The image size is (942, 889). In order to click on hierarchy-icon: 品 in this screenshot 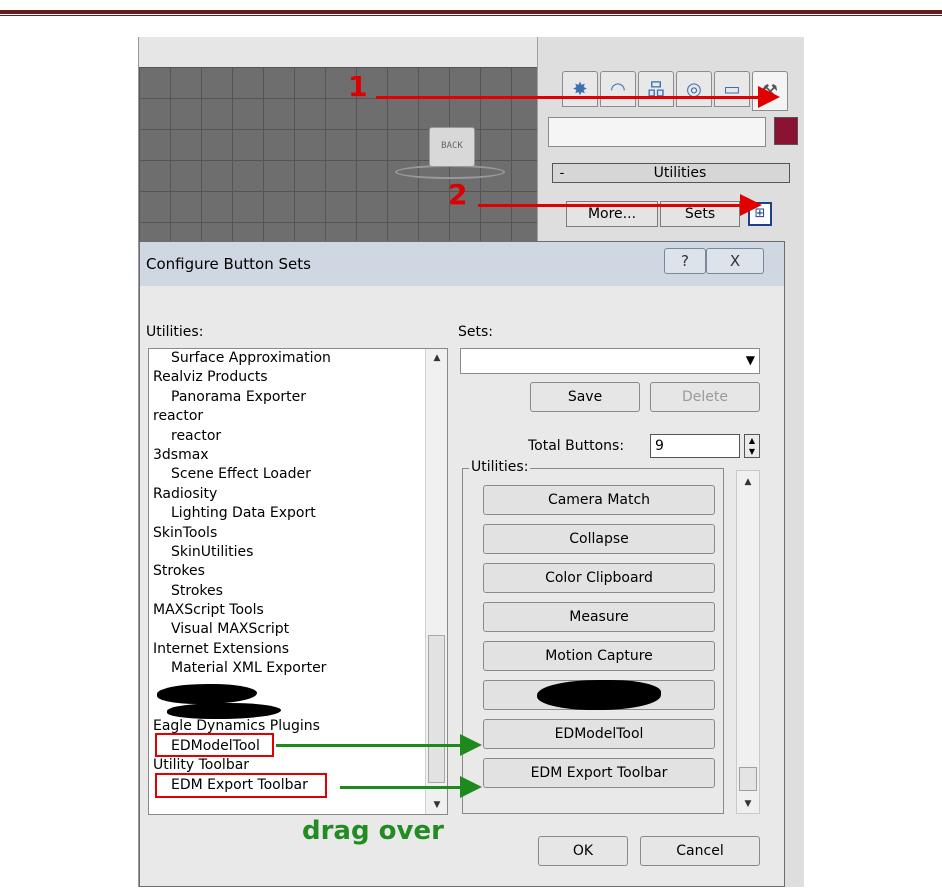, I will do `click(656, 89)`.